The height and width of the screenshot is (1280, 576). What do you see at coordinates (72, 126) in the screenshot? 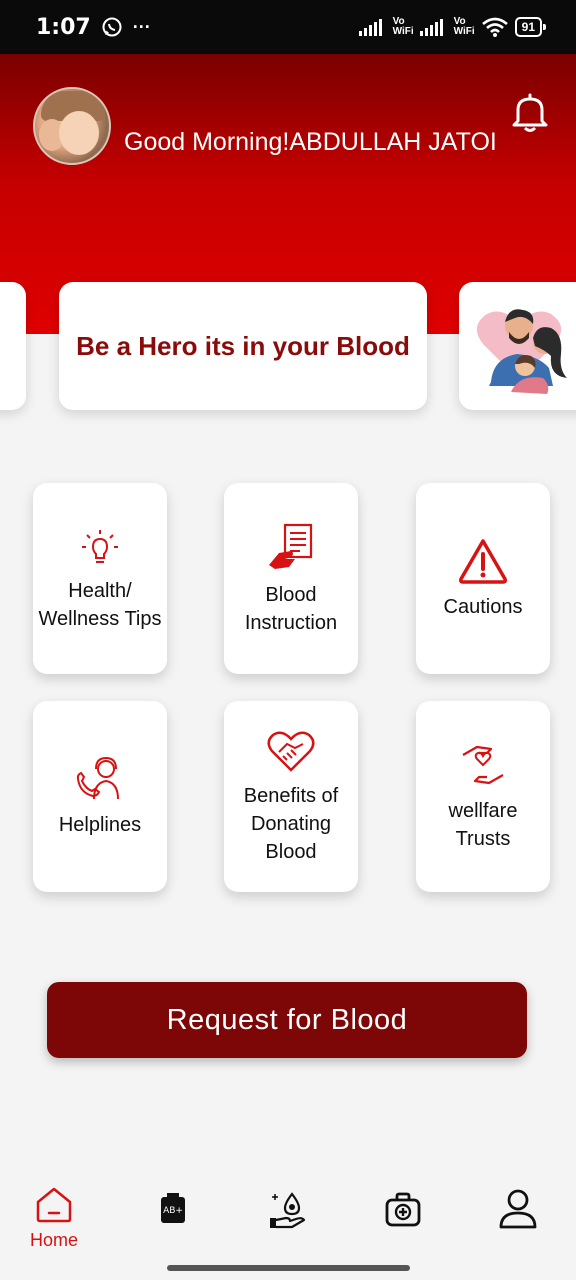
I see `avatar` at bounding box center [72, 126].